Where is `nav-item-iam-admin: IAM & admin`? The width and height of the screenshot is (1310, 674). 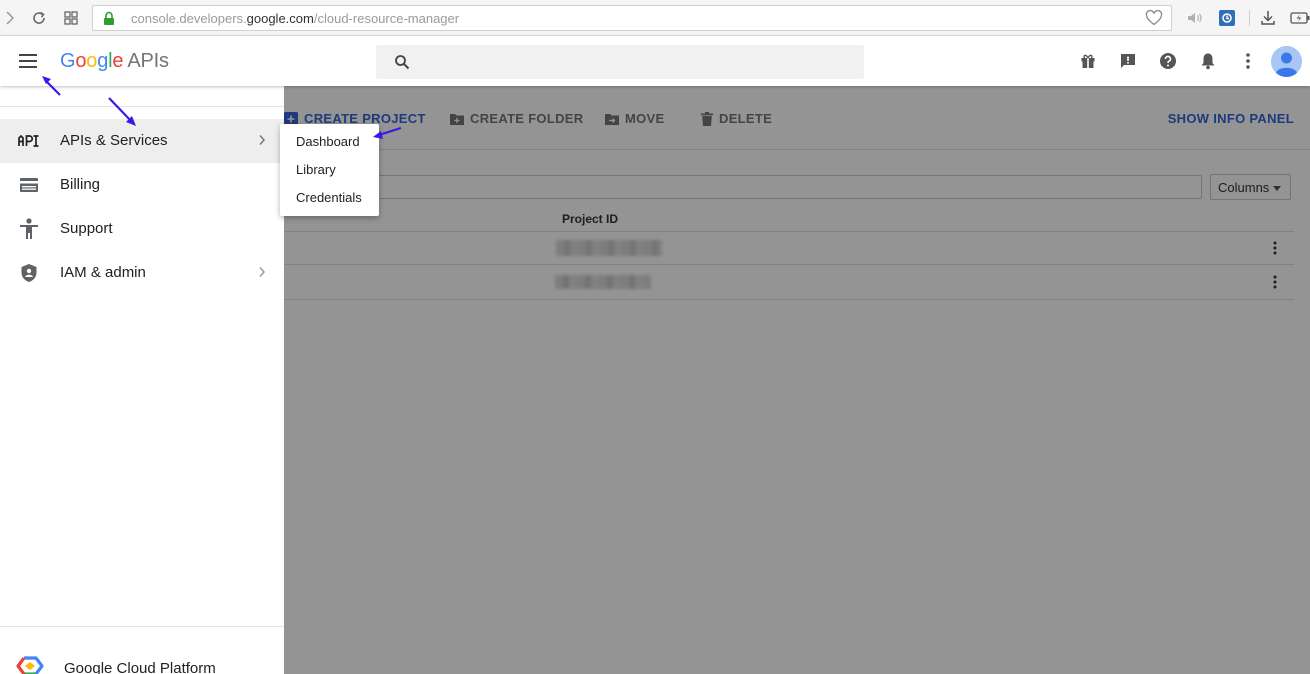
nav-item-iam-admin: IAM & admin is located at coordinates (142, 273).